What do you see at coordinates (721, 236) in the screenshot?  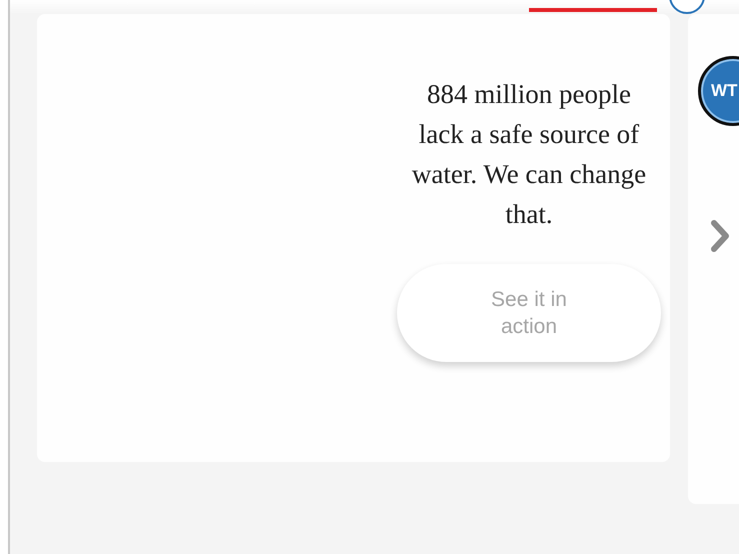 I see `next-chevron-icon` at bounding box center [721, 236].